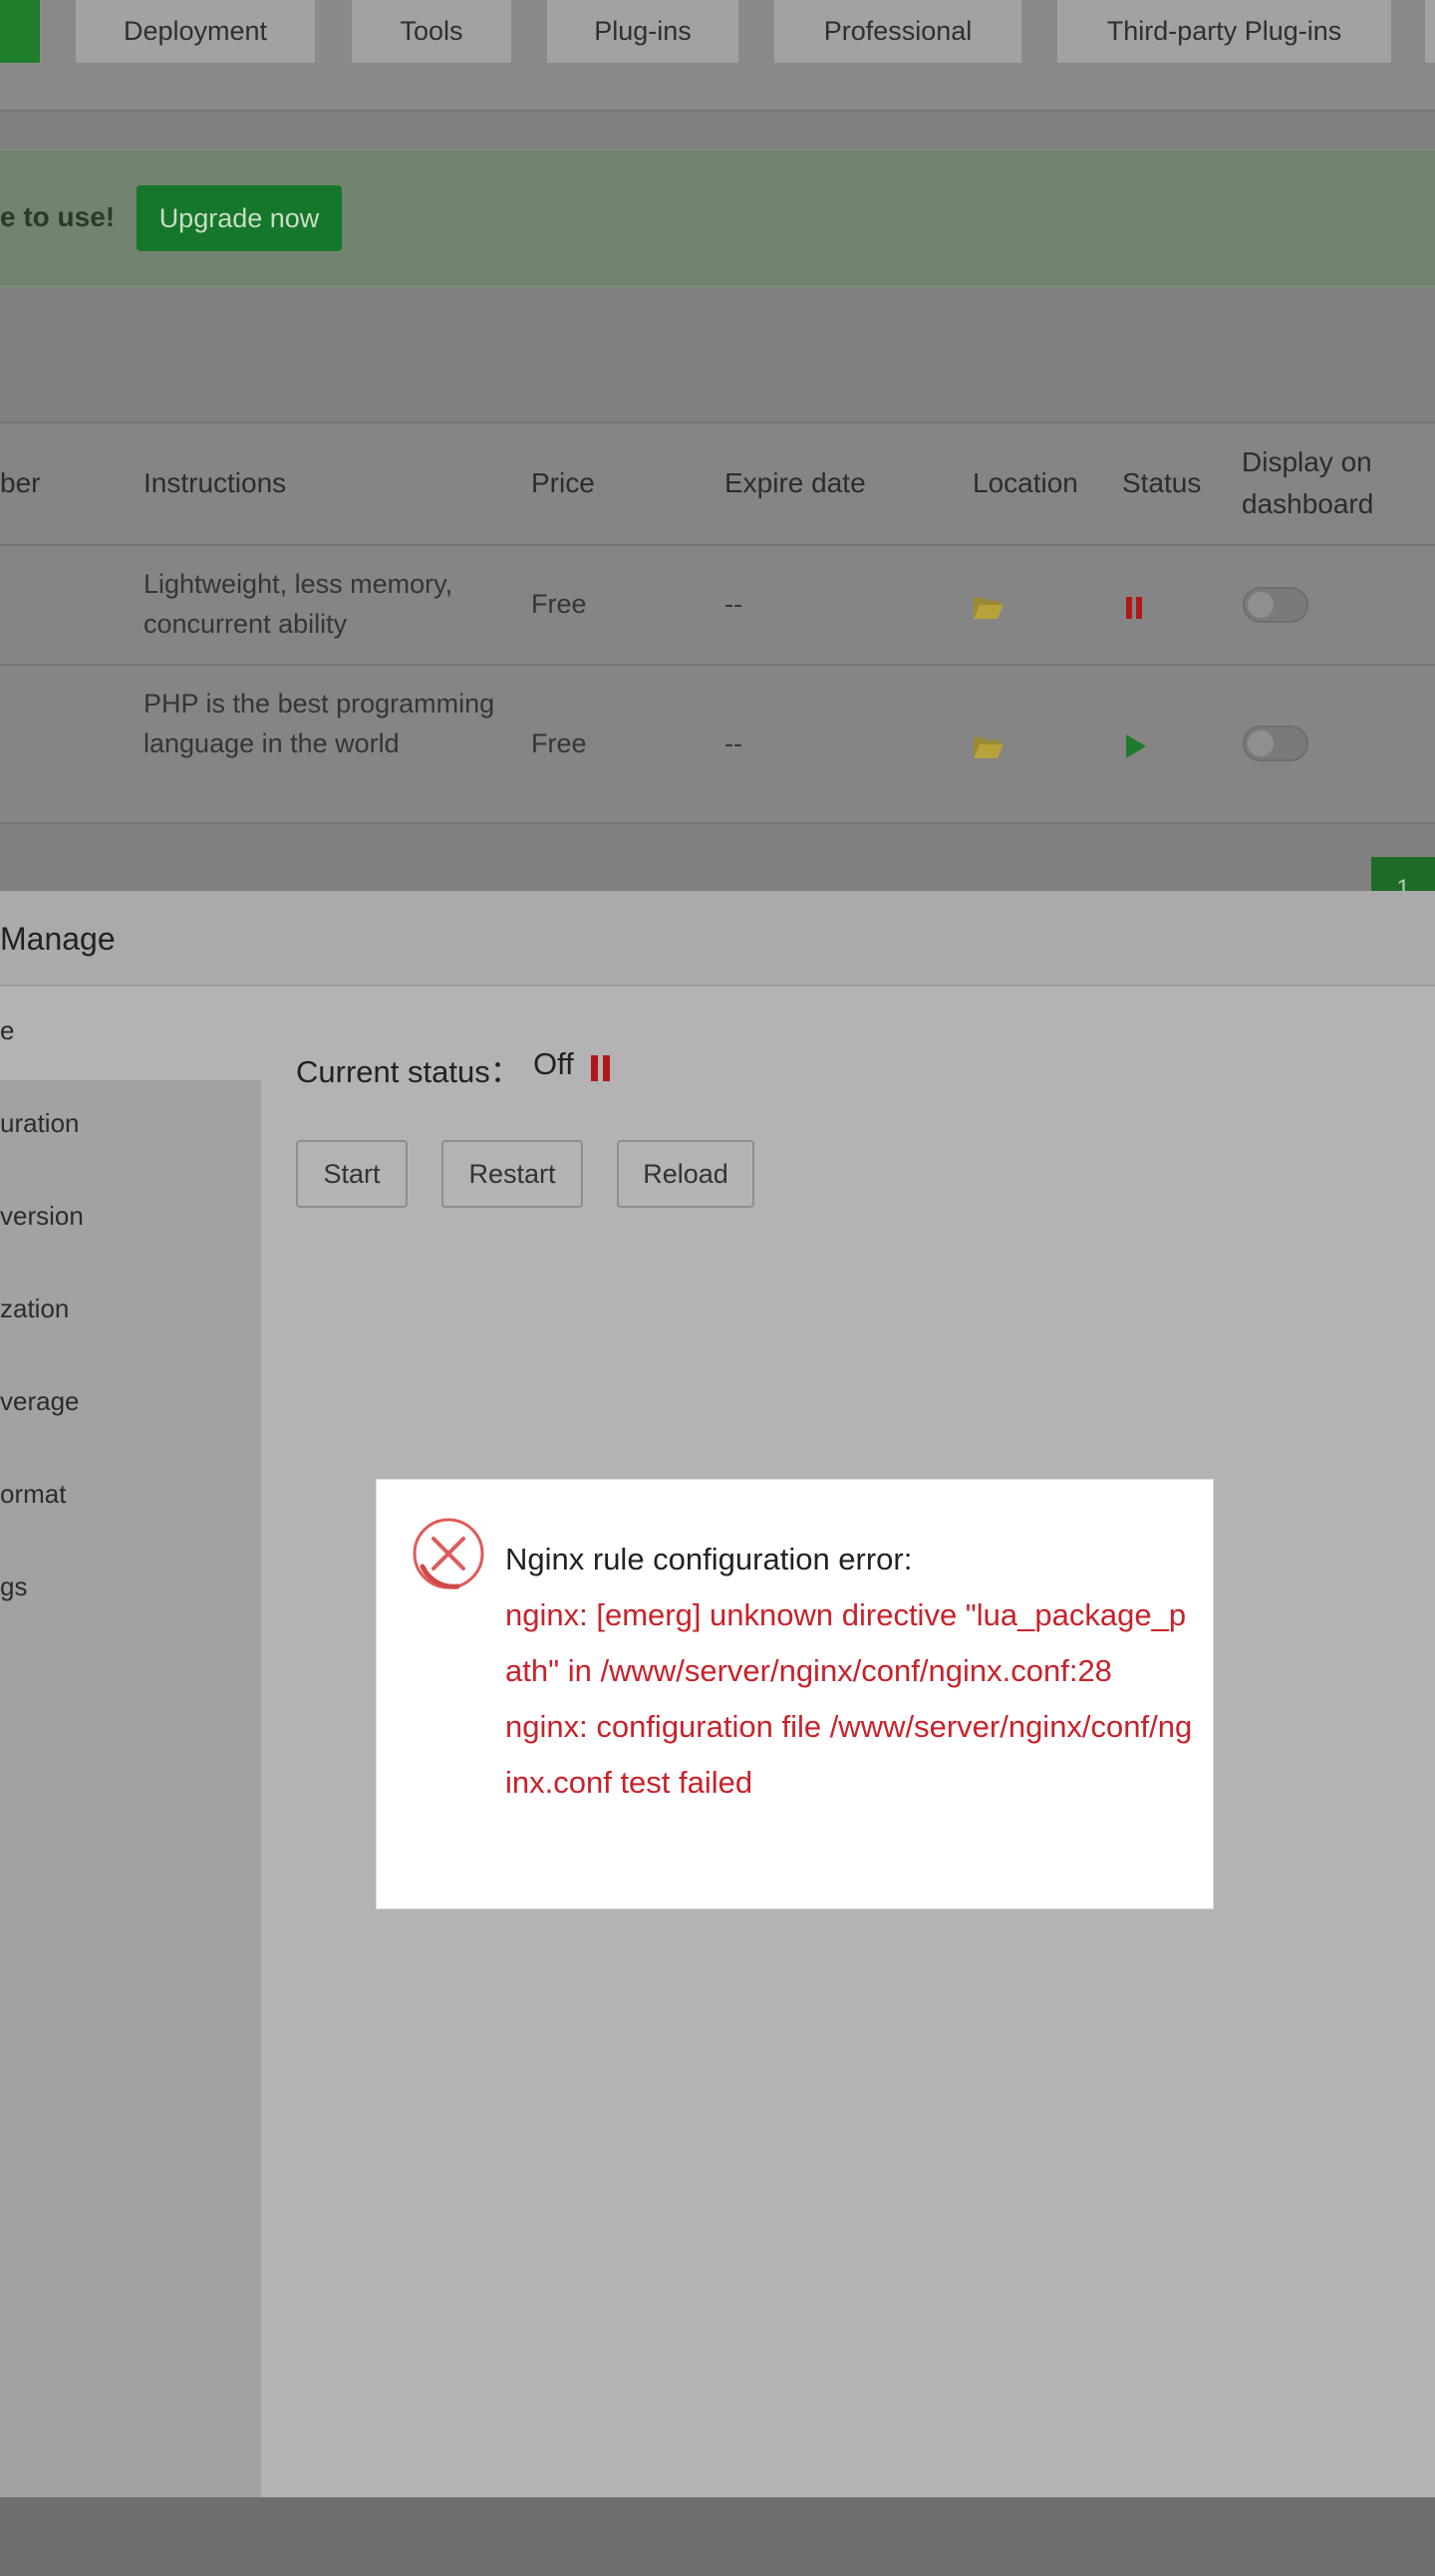 The height and width of the screenshot is (2576, 1435). Describe the element at coordinates (130, 1034) in the screenshot. I see `sidebar-item-active-bg` at that location.